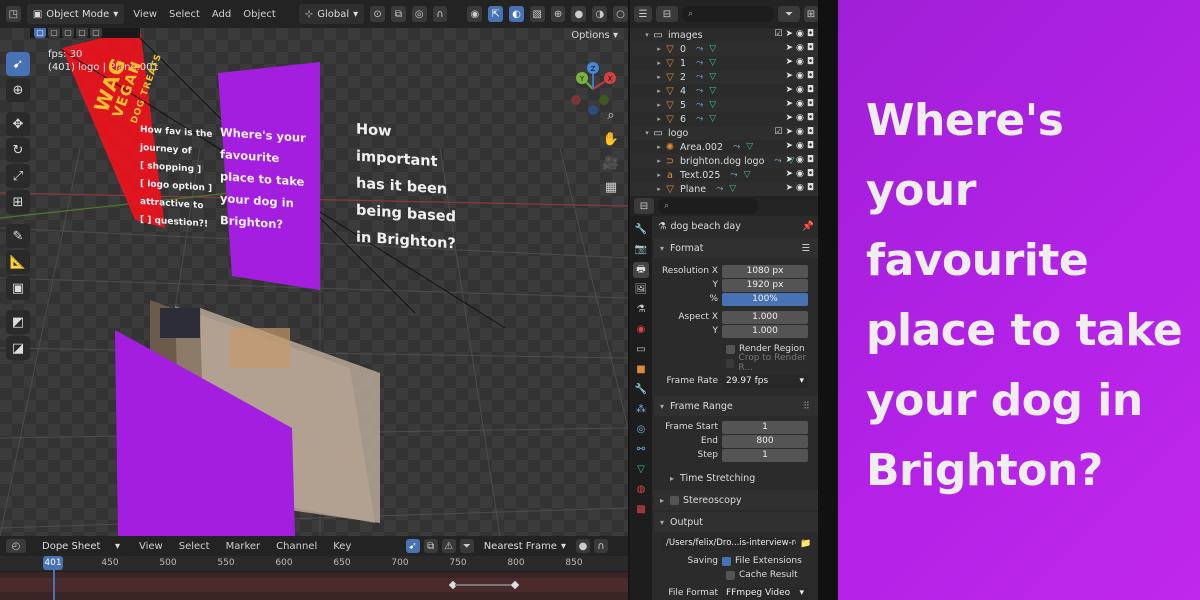  I want to click on editor-type-icon: ◴, so click(16, 546).